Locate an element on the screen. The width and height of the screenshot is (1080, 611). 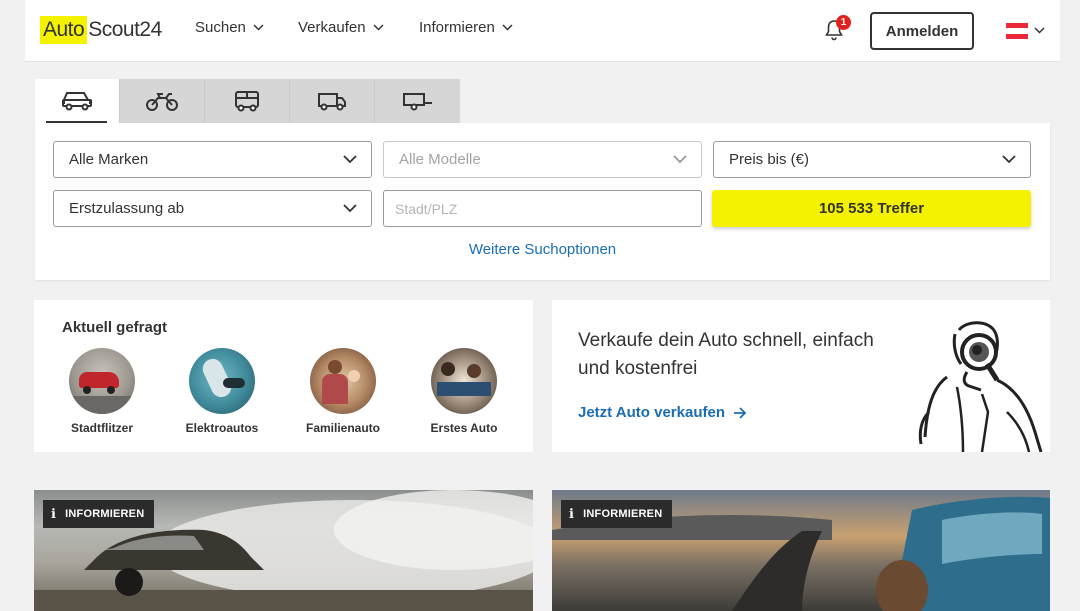
location-input: Stadt/PLZ is located at coordinates (542, 208).